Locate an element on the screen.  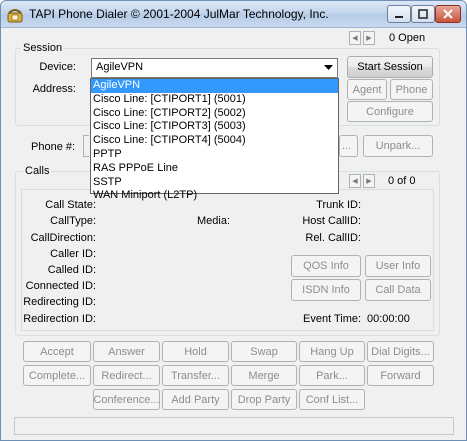
answer-button: Answer is located at coordinates (126, 351).